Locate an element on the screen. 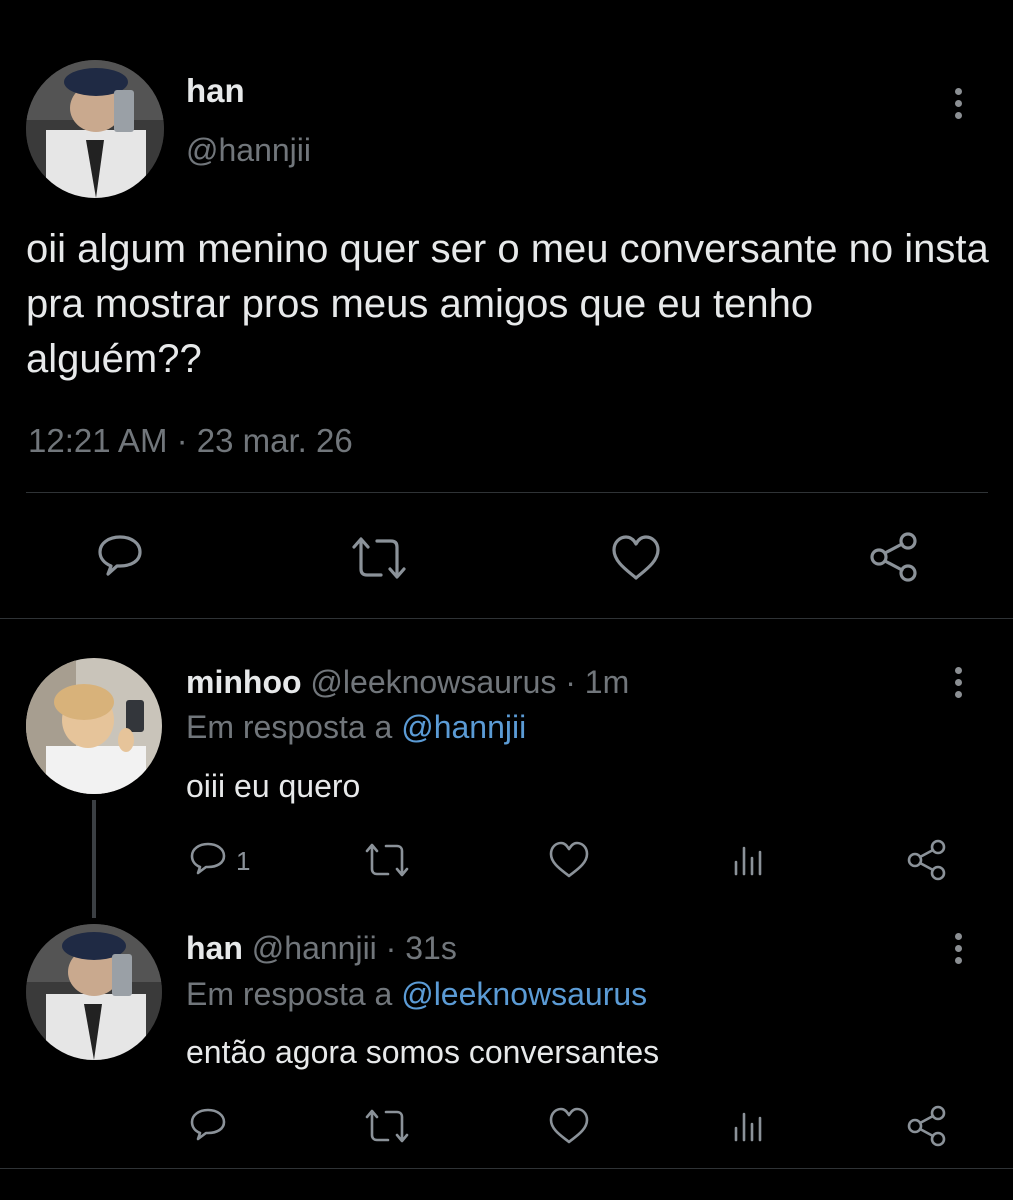 The height and width of the screenshot is (1200, 1013). tweet-timestamp: 12:21 AM · 23 mar. 26 is located at coordinates (190, 441).